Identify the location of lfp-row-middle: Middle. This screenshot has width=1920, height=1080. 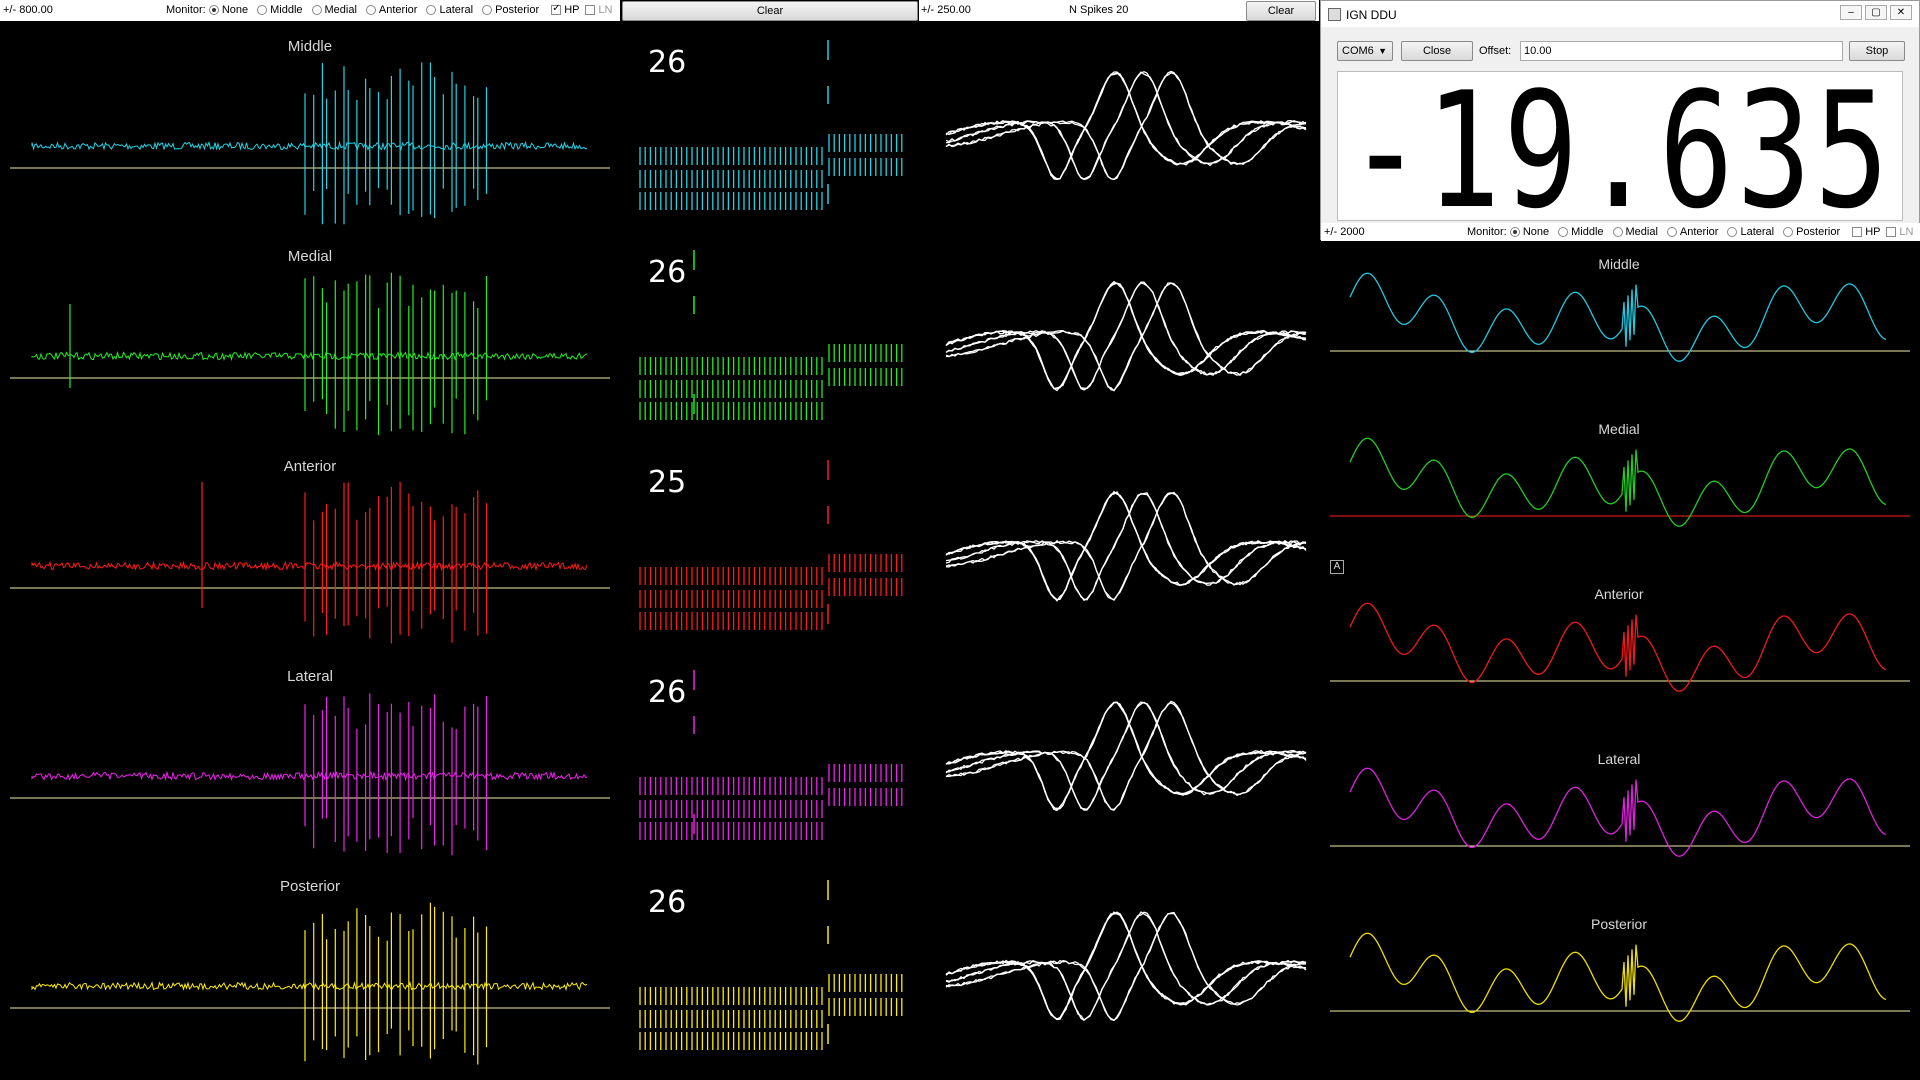
(1620, 309).